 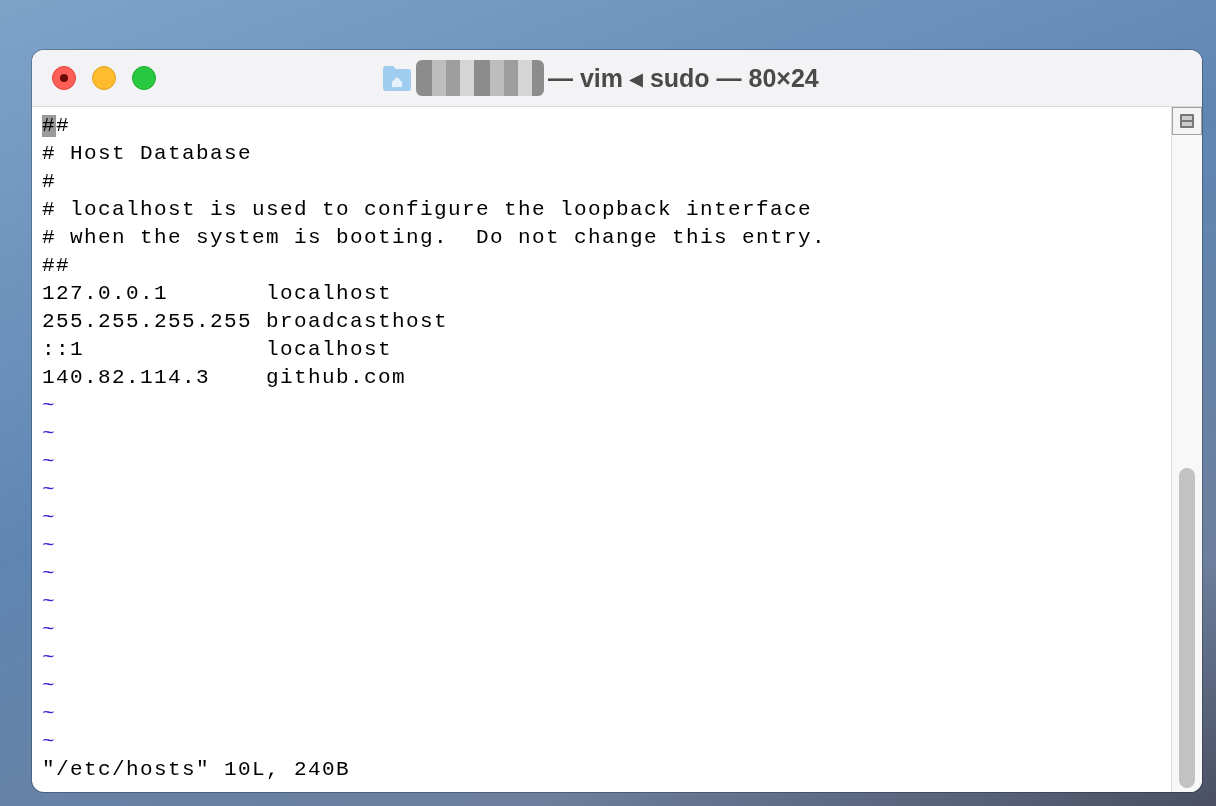 I want to click on code-line: #, so click(x=49, y=182).